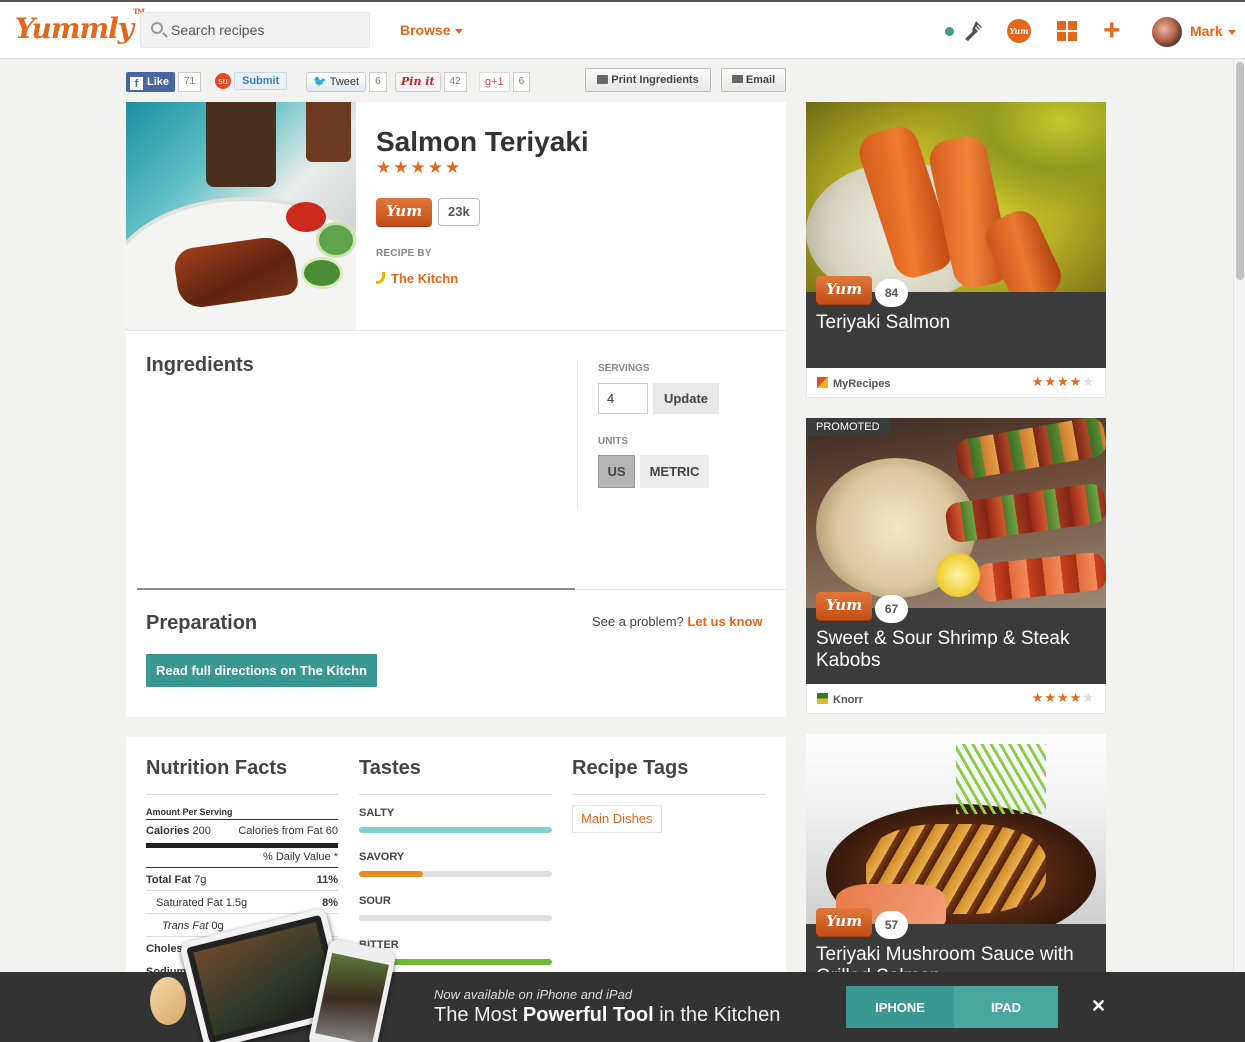 The image size is (1245, 1042). I want to click on search-box, so click(255, 30).